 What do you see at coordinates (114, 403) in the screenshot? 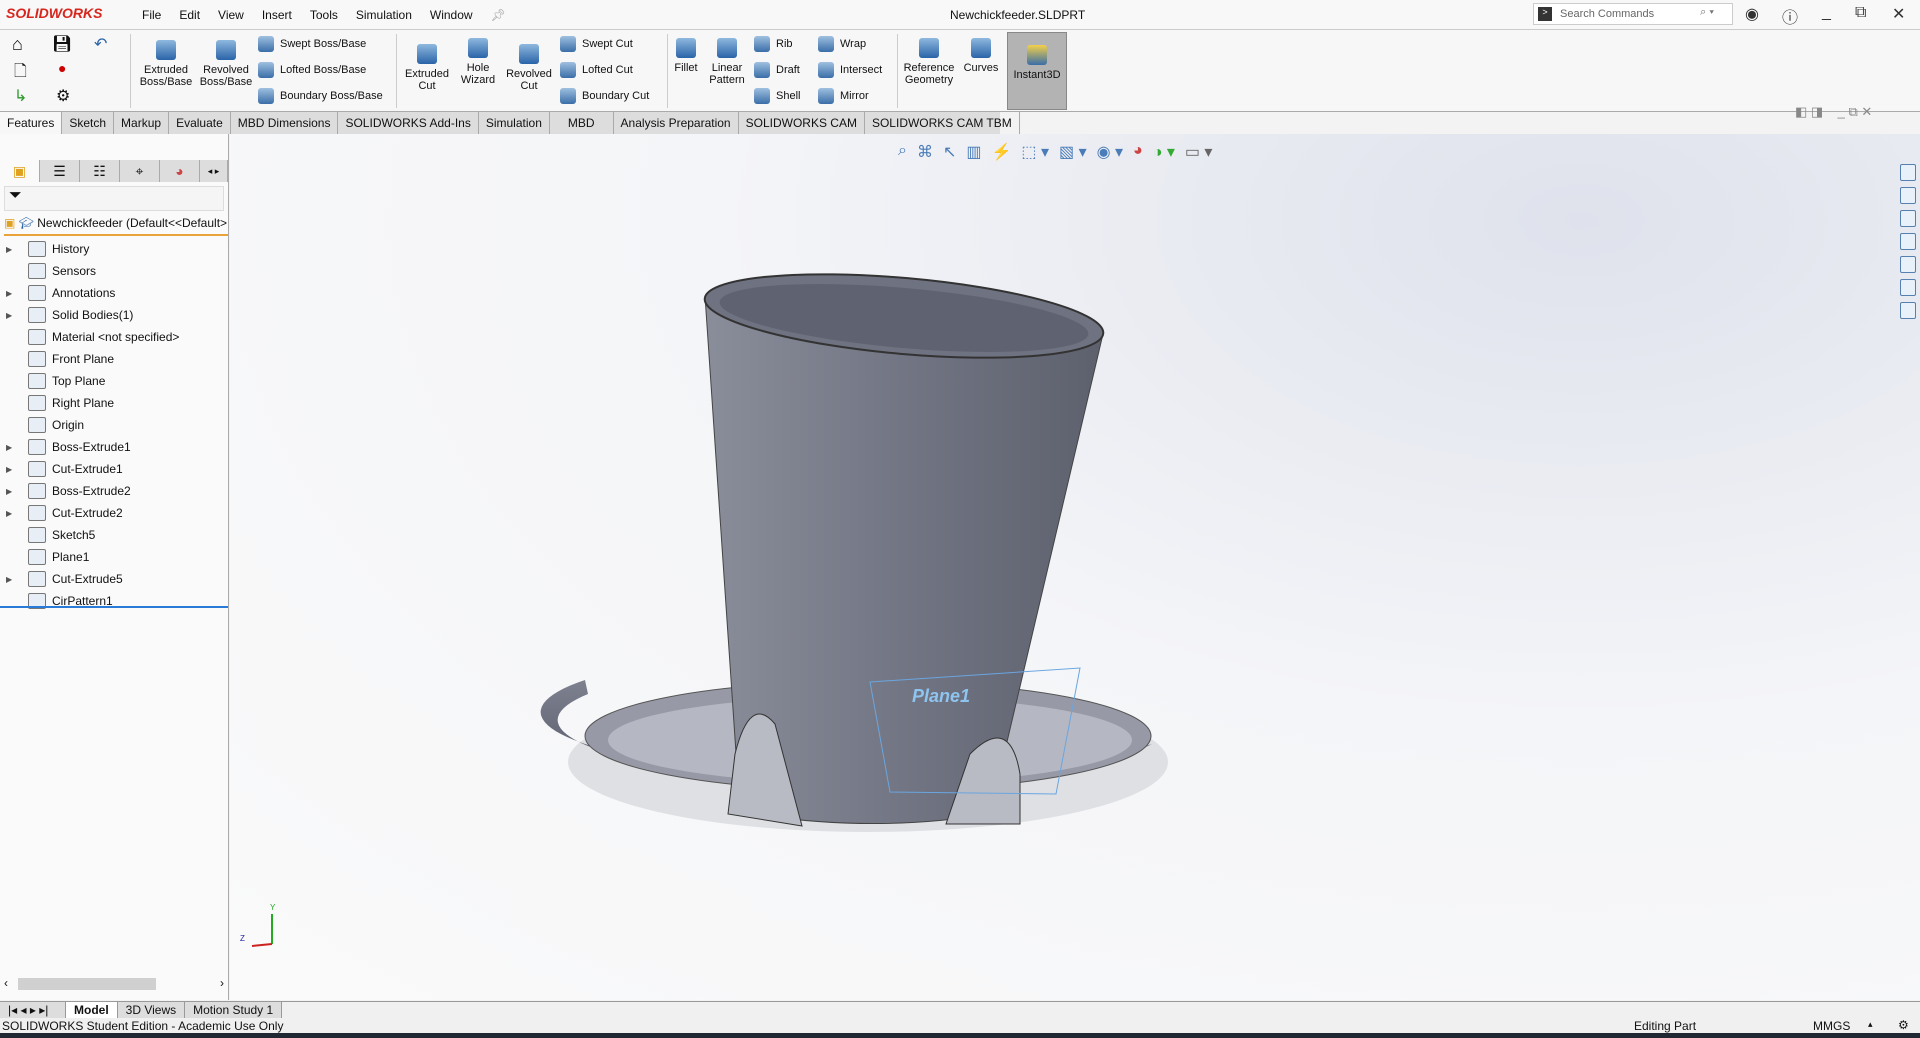
I see `tree-item: Right Plane` at bounding box center [114, 403].